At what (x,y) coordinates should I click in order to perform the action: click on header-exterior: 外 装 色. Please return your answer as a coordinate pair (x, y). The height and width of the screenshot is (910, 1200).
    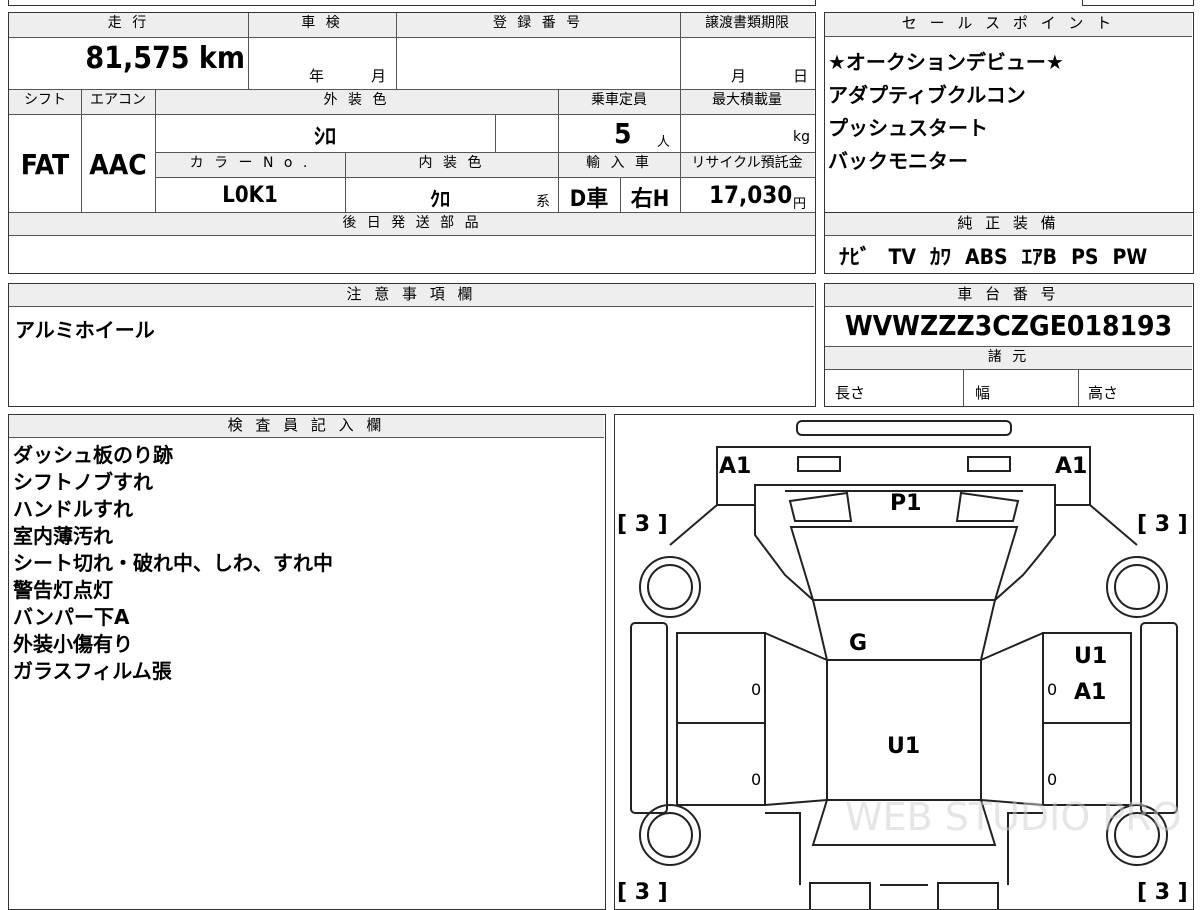
    Looking at the image, I should click on (356, 102).